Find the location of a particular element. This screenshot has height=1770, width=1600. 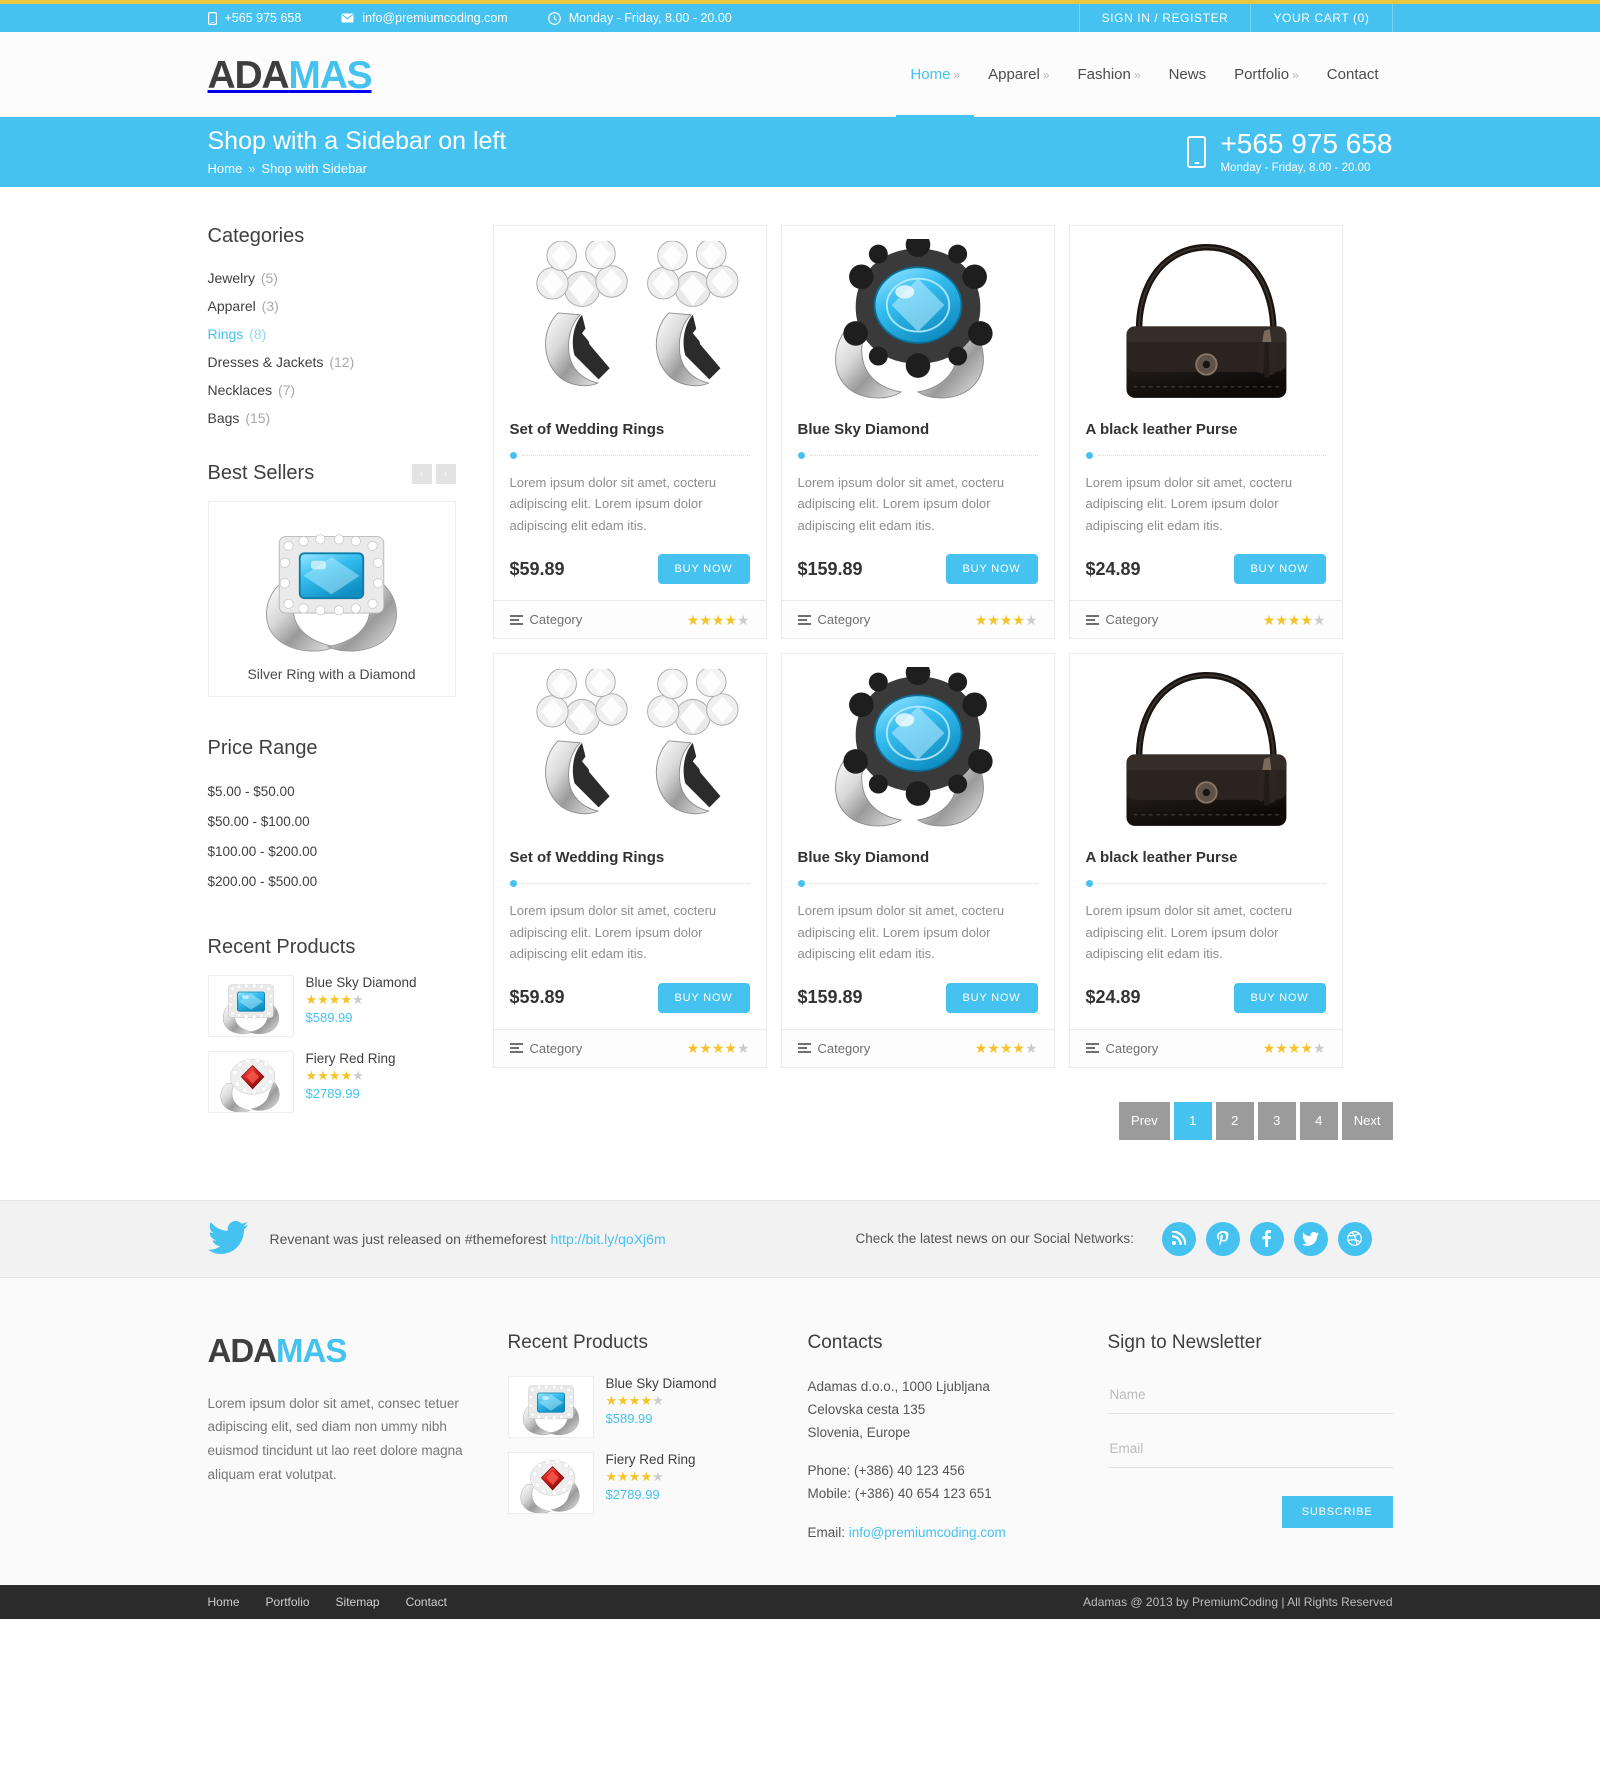

category-link-apparel: Apparel (3) is located at coordinates (243, 306).